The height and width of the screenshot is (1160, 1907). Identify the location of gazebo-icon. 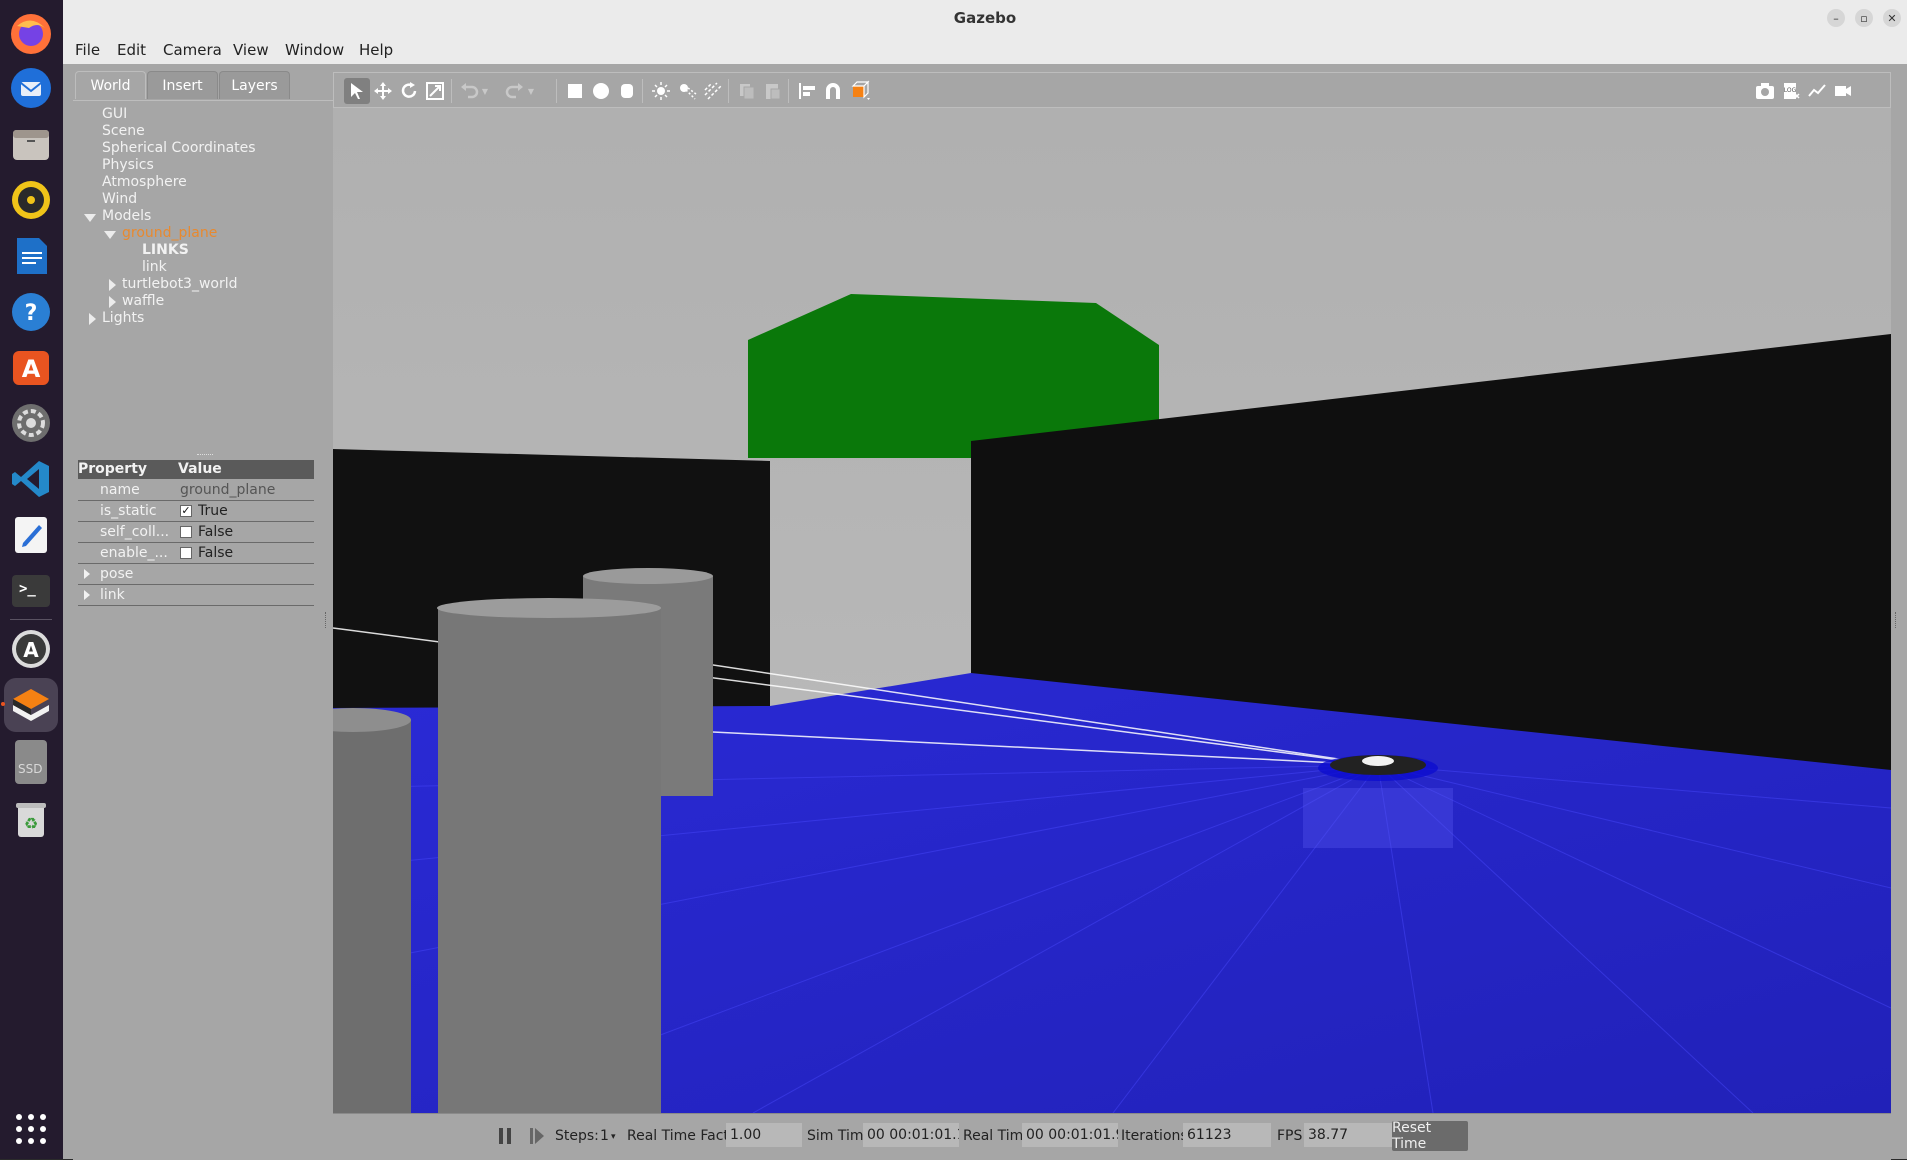
(31, 705).